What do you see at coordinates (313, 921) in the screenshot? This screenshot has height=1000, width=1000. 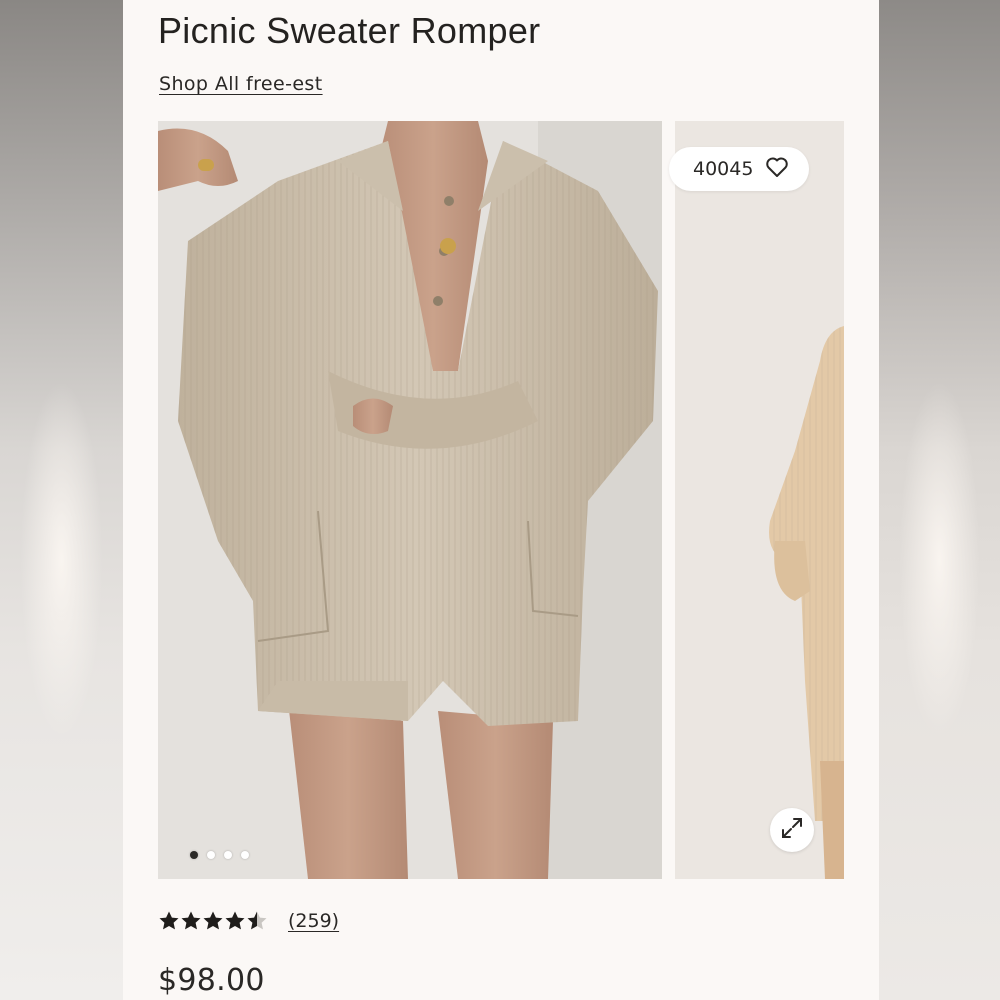 I see `review-count-link: (259)` at bounding box center [313, 921].